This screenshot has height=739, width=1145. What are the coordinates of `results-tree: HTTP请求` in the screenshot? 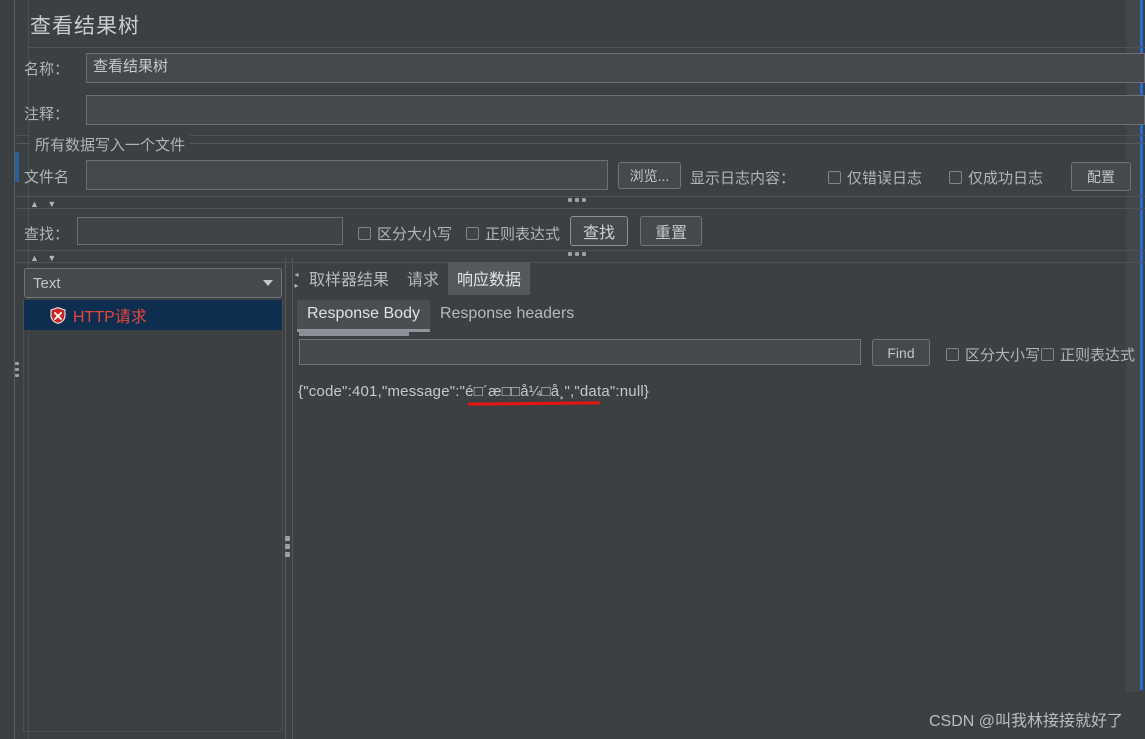 It's located at (153, 516).